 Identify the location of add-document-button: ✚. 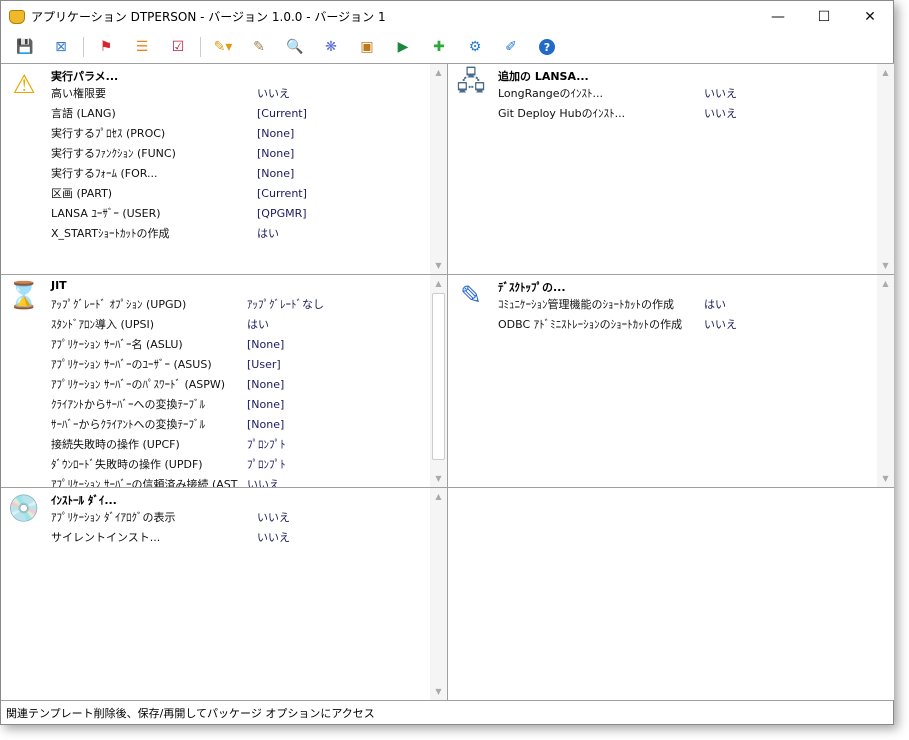
(439, 47).